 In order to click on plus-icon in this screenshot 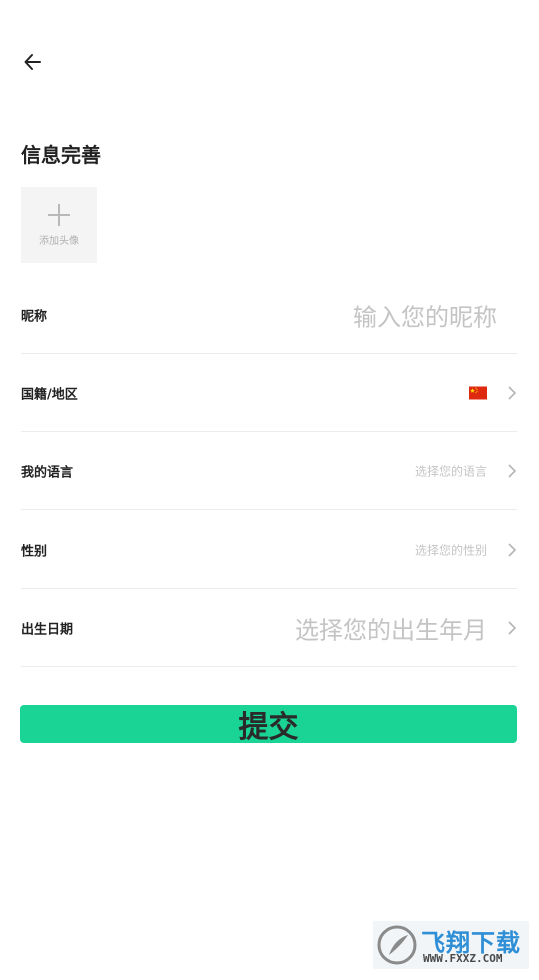, I will do `click(59, 214)`.